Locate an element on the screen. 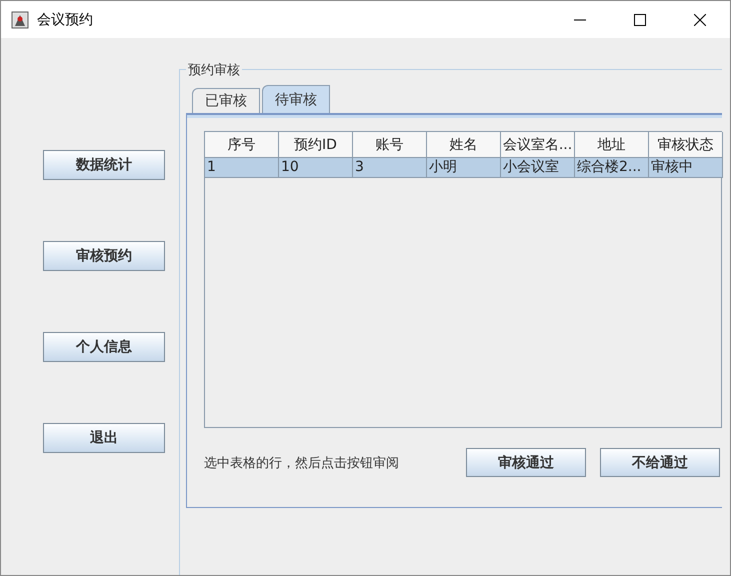  hint-text: 选中表格的行，然后点击按钮审阅 is located at coordinates (302, 463).